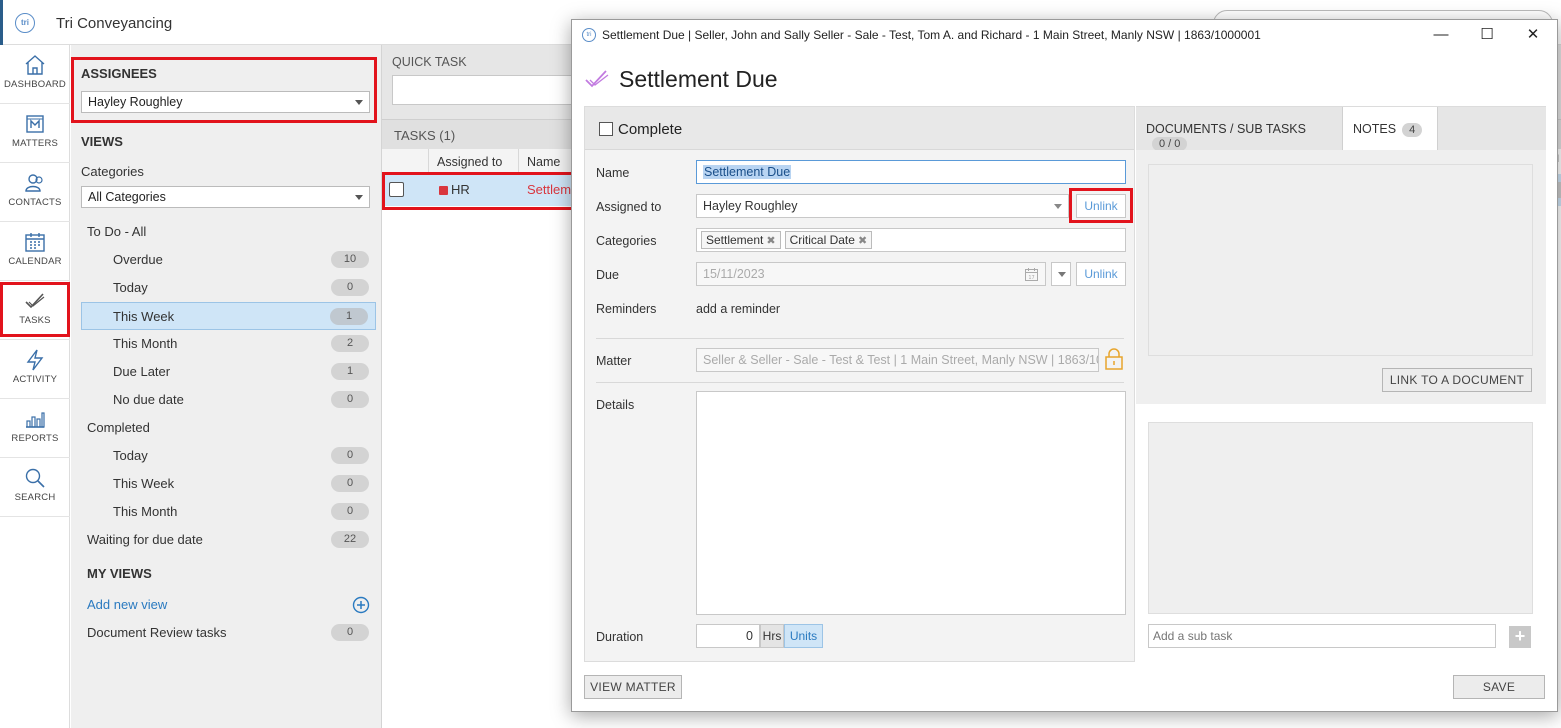 The width and height of the screenshot is (1561, 728). What do you see at coordinates (228, 372) in the screenshot?
I see `view-todo-due-later: Due Later 1` at bounding box center [228, 372].